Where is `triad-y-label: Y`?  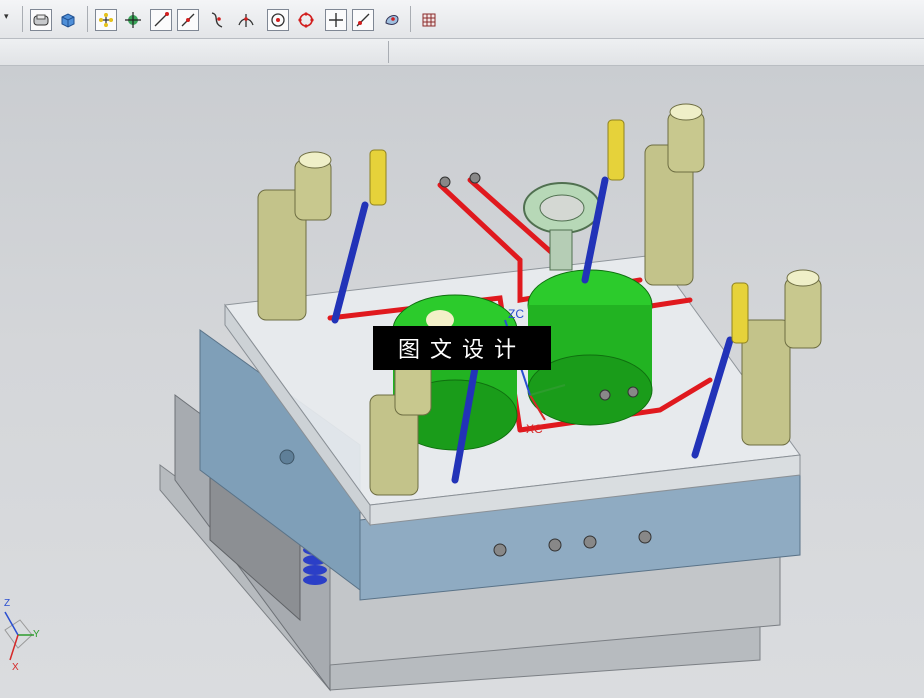 triad-y-label: Y is located at coordinates (36, 634).